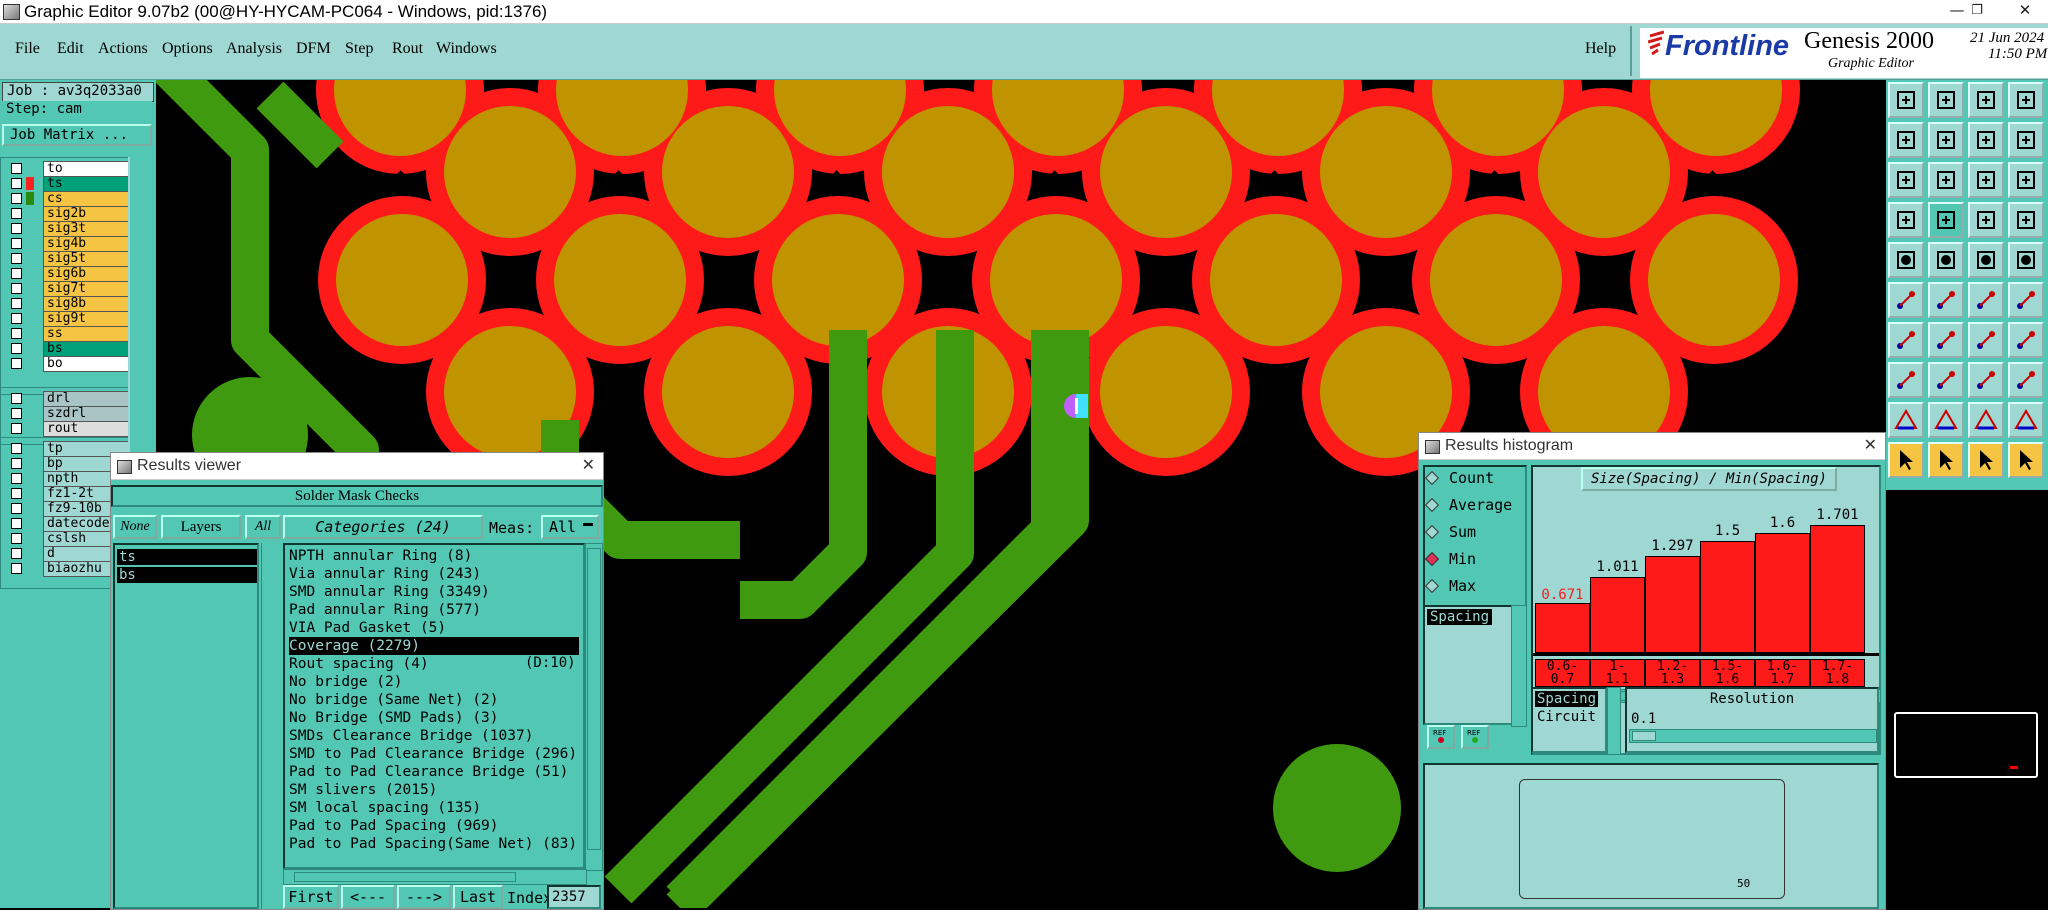  I want to click on category-item: Pad to Pad Spacing (969), so click(394, 826).